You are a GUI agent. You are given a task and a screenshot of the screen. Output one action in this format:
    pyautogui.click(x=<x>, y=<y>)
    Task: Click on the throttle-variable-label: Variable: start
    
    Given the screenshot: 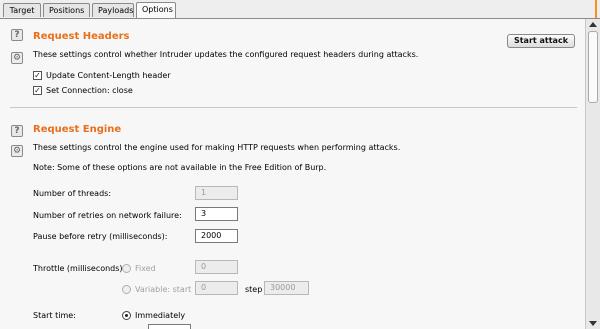 What is the action you would take?
    pyautogui.click(x=163, y=289)
    